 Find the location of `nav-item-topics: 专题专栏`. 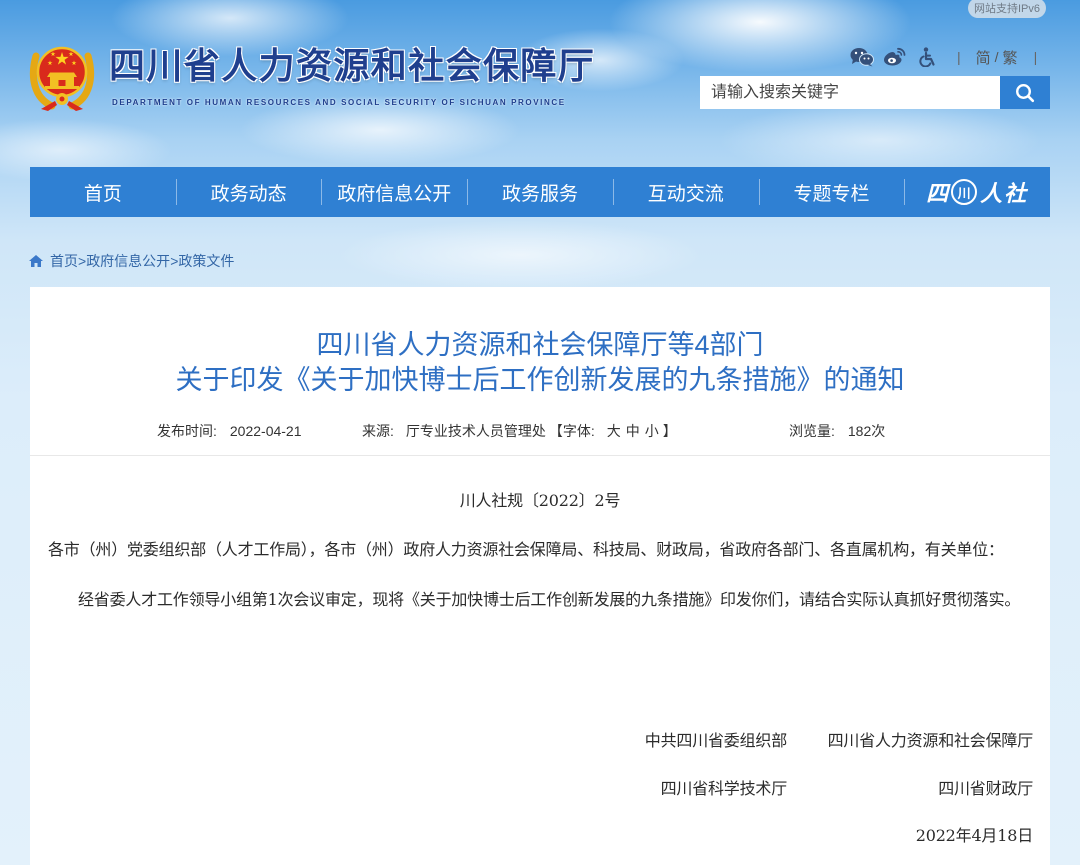

nav-item-topics: 专题专栏 is located at coordinates (831, 192).